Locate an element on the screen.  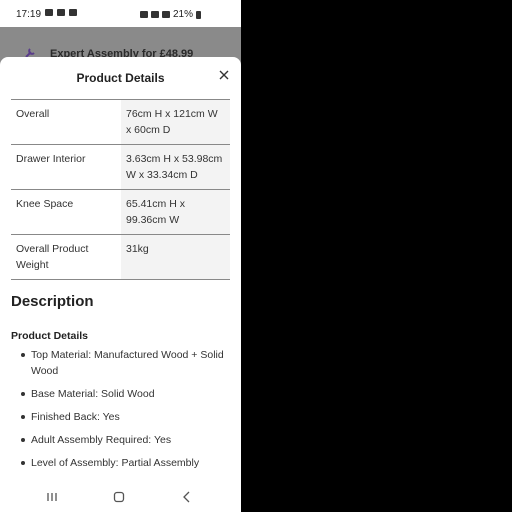
media-icon is located at coordinates (73, 12).